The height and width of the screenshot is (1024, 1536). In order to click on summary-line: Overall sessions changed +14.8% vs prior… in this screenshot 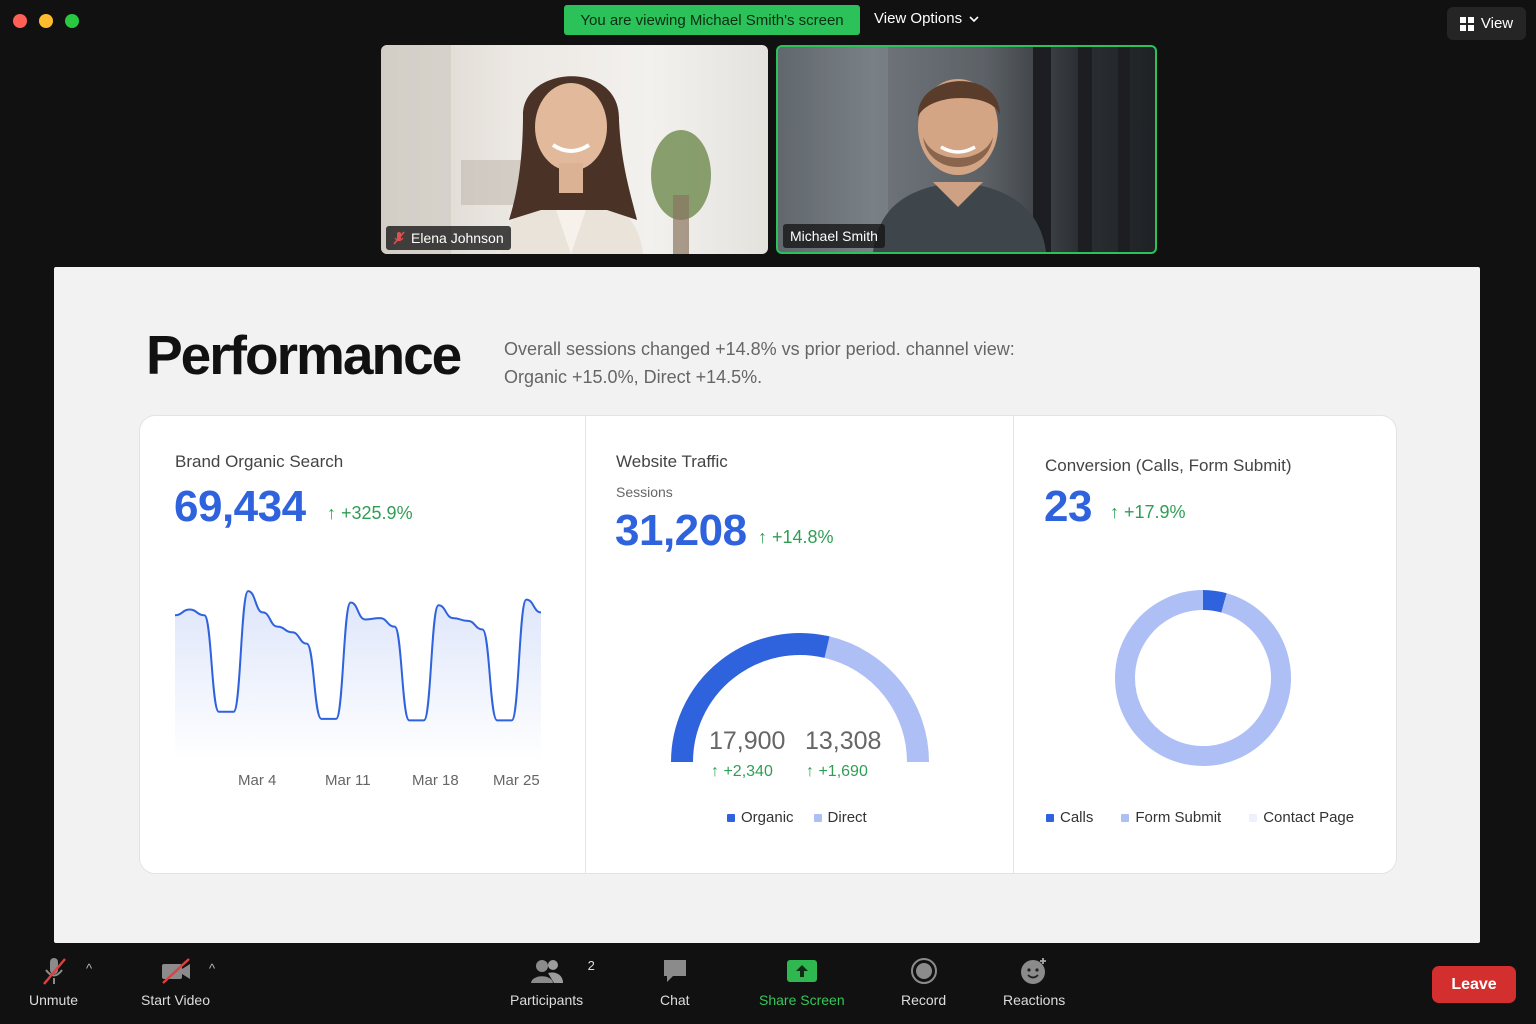, I will do `click(759, 349)`.